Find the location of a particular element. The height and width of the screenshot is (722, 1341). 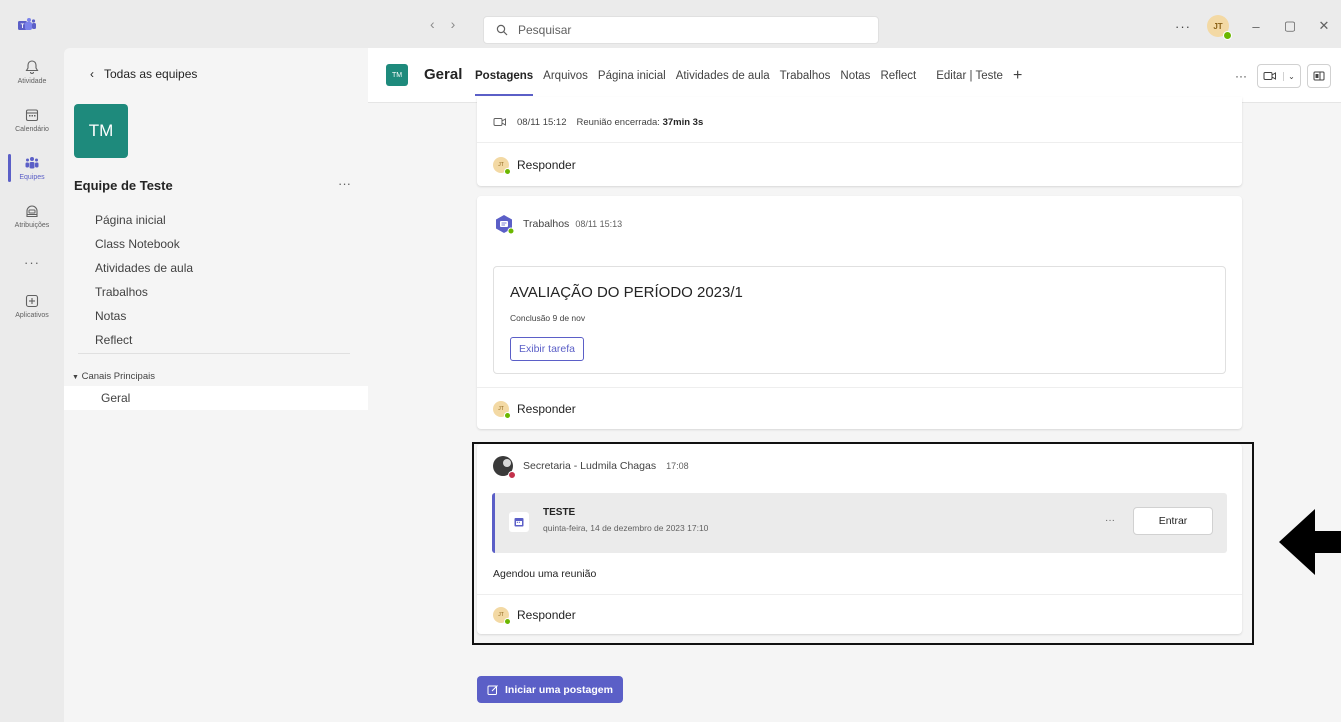

rail-item-equipes: Equipes is located at coordinates (32, 168).